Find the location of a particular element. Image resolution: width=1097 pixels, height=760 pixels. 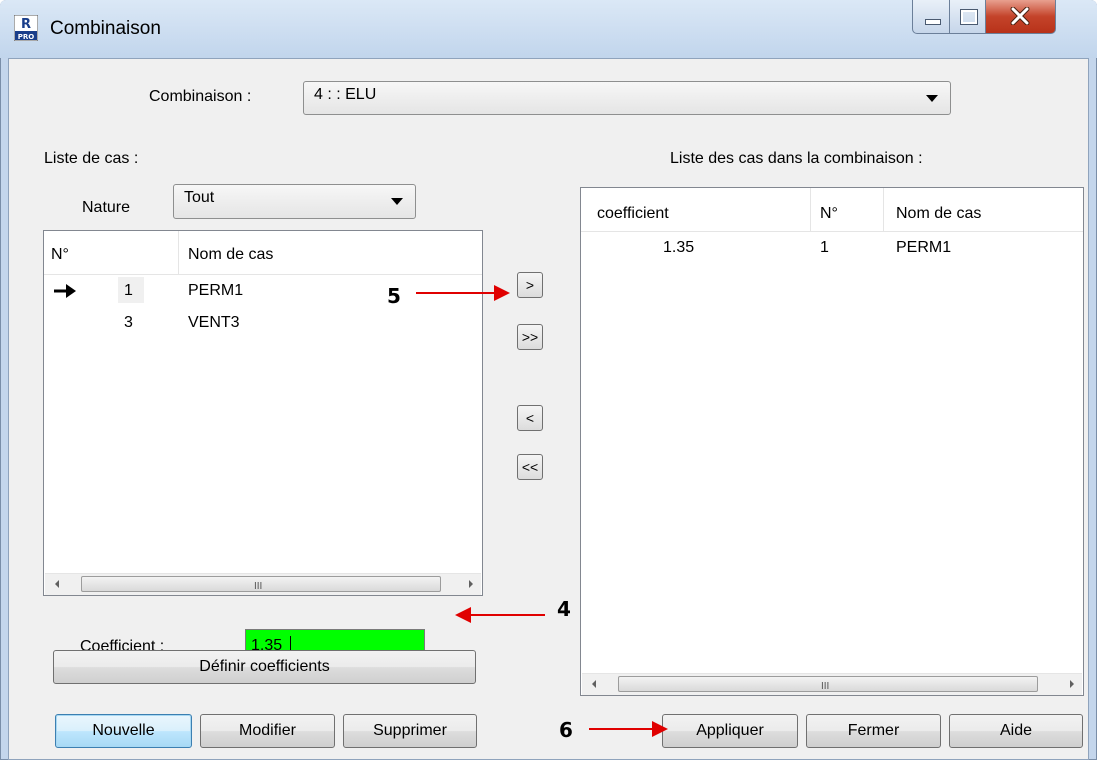

table-row: 1.35 1 PERM1 is located at coordinates (832, 249).